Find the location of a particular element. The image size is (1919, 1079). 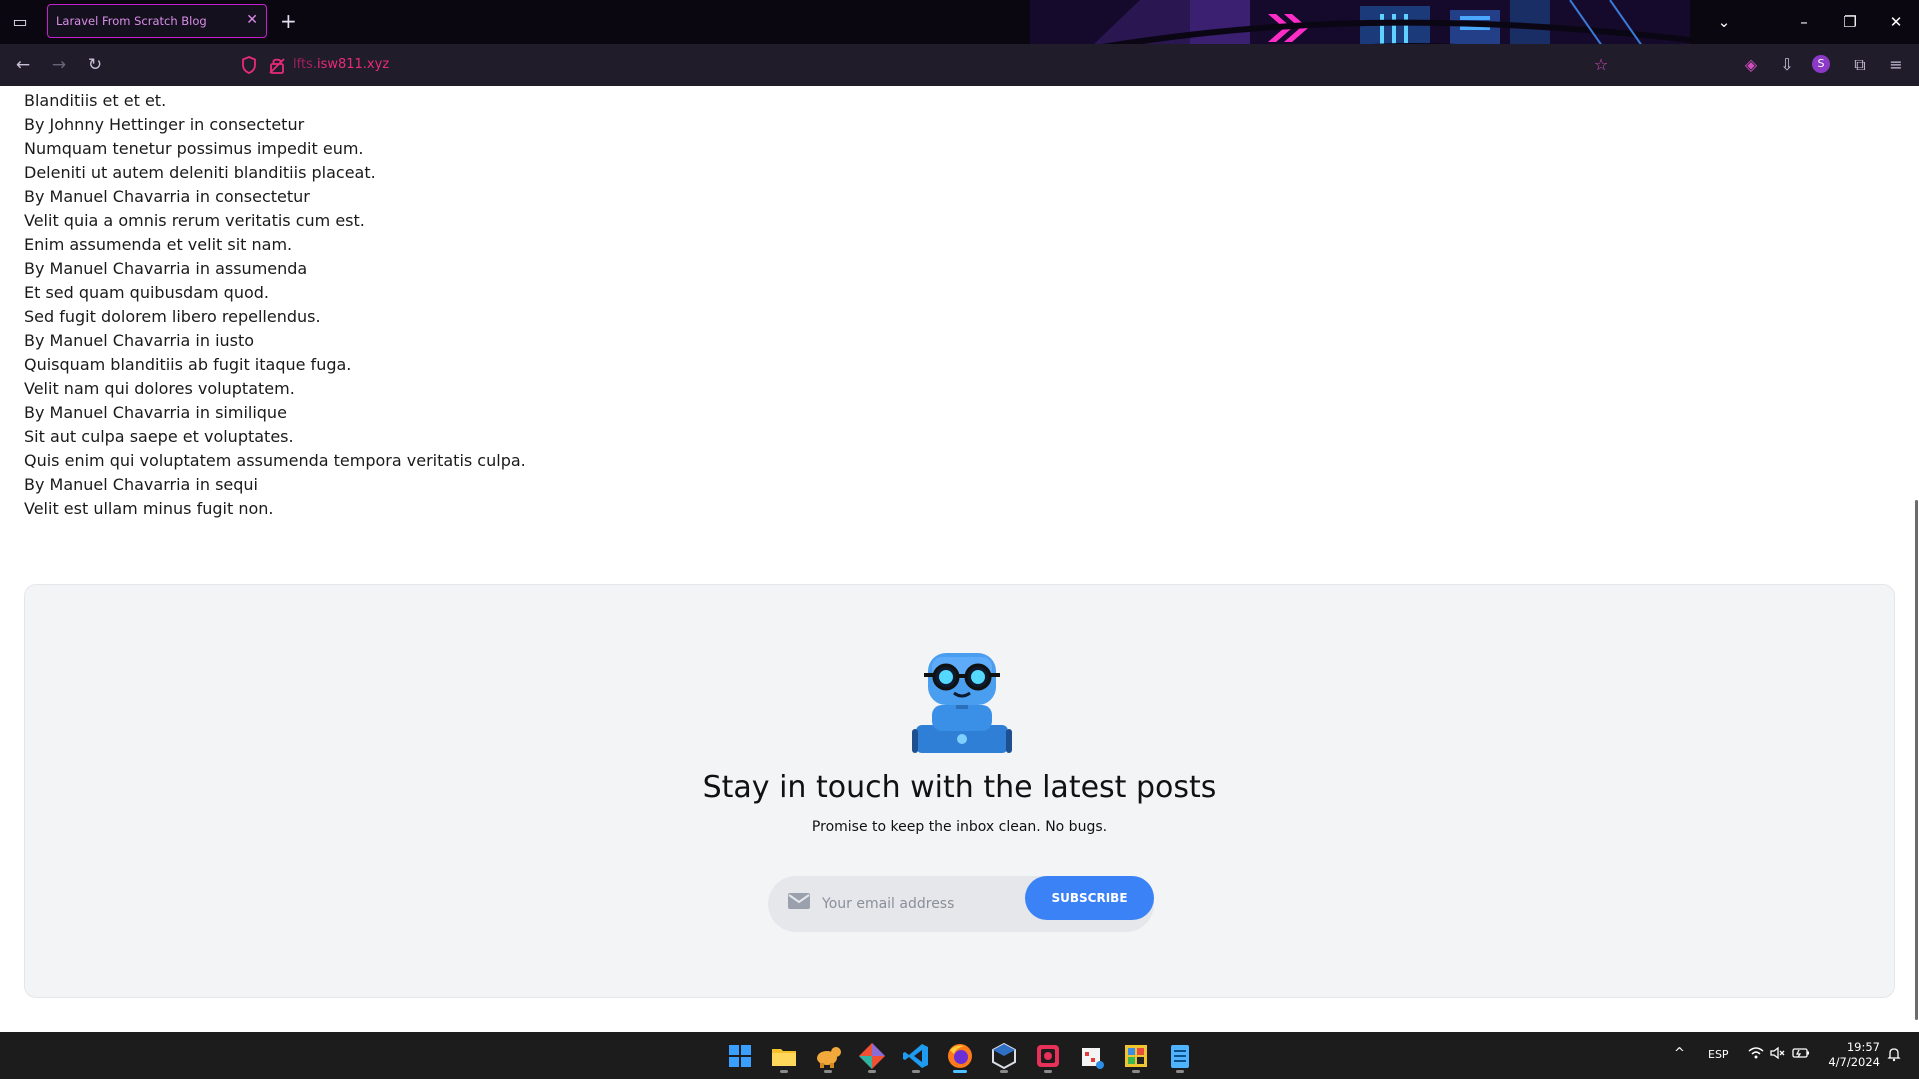

extensions-icon: ⧉ is located at coordinates (1860, 65).